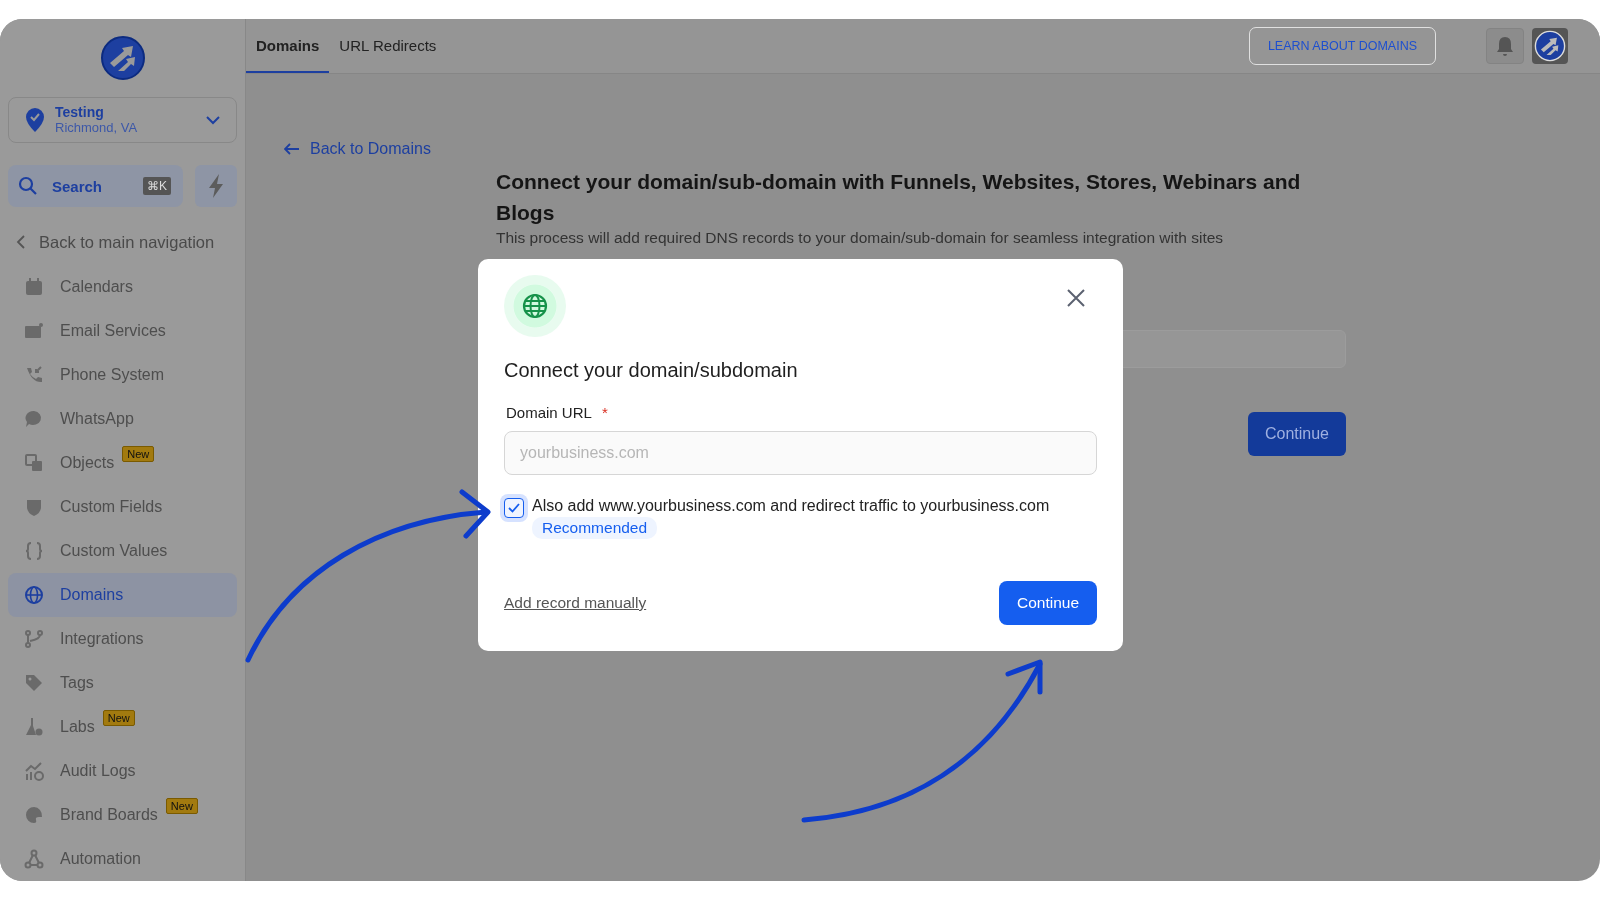 This screenshot has width=1600, height=900. What do you see at coordinates (122, 771) in the screenshot?
I see `sidebar-item: Audit Logs` at bounding box center [122, 771].